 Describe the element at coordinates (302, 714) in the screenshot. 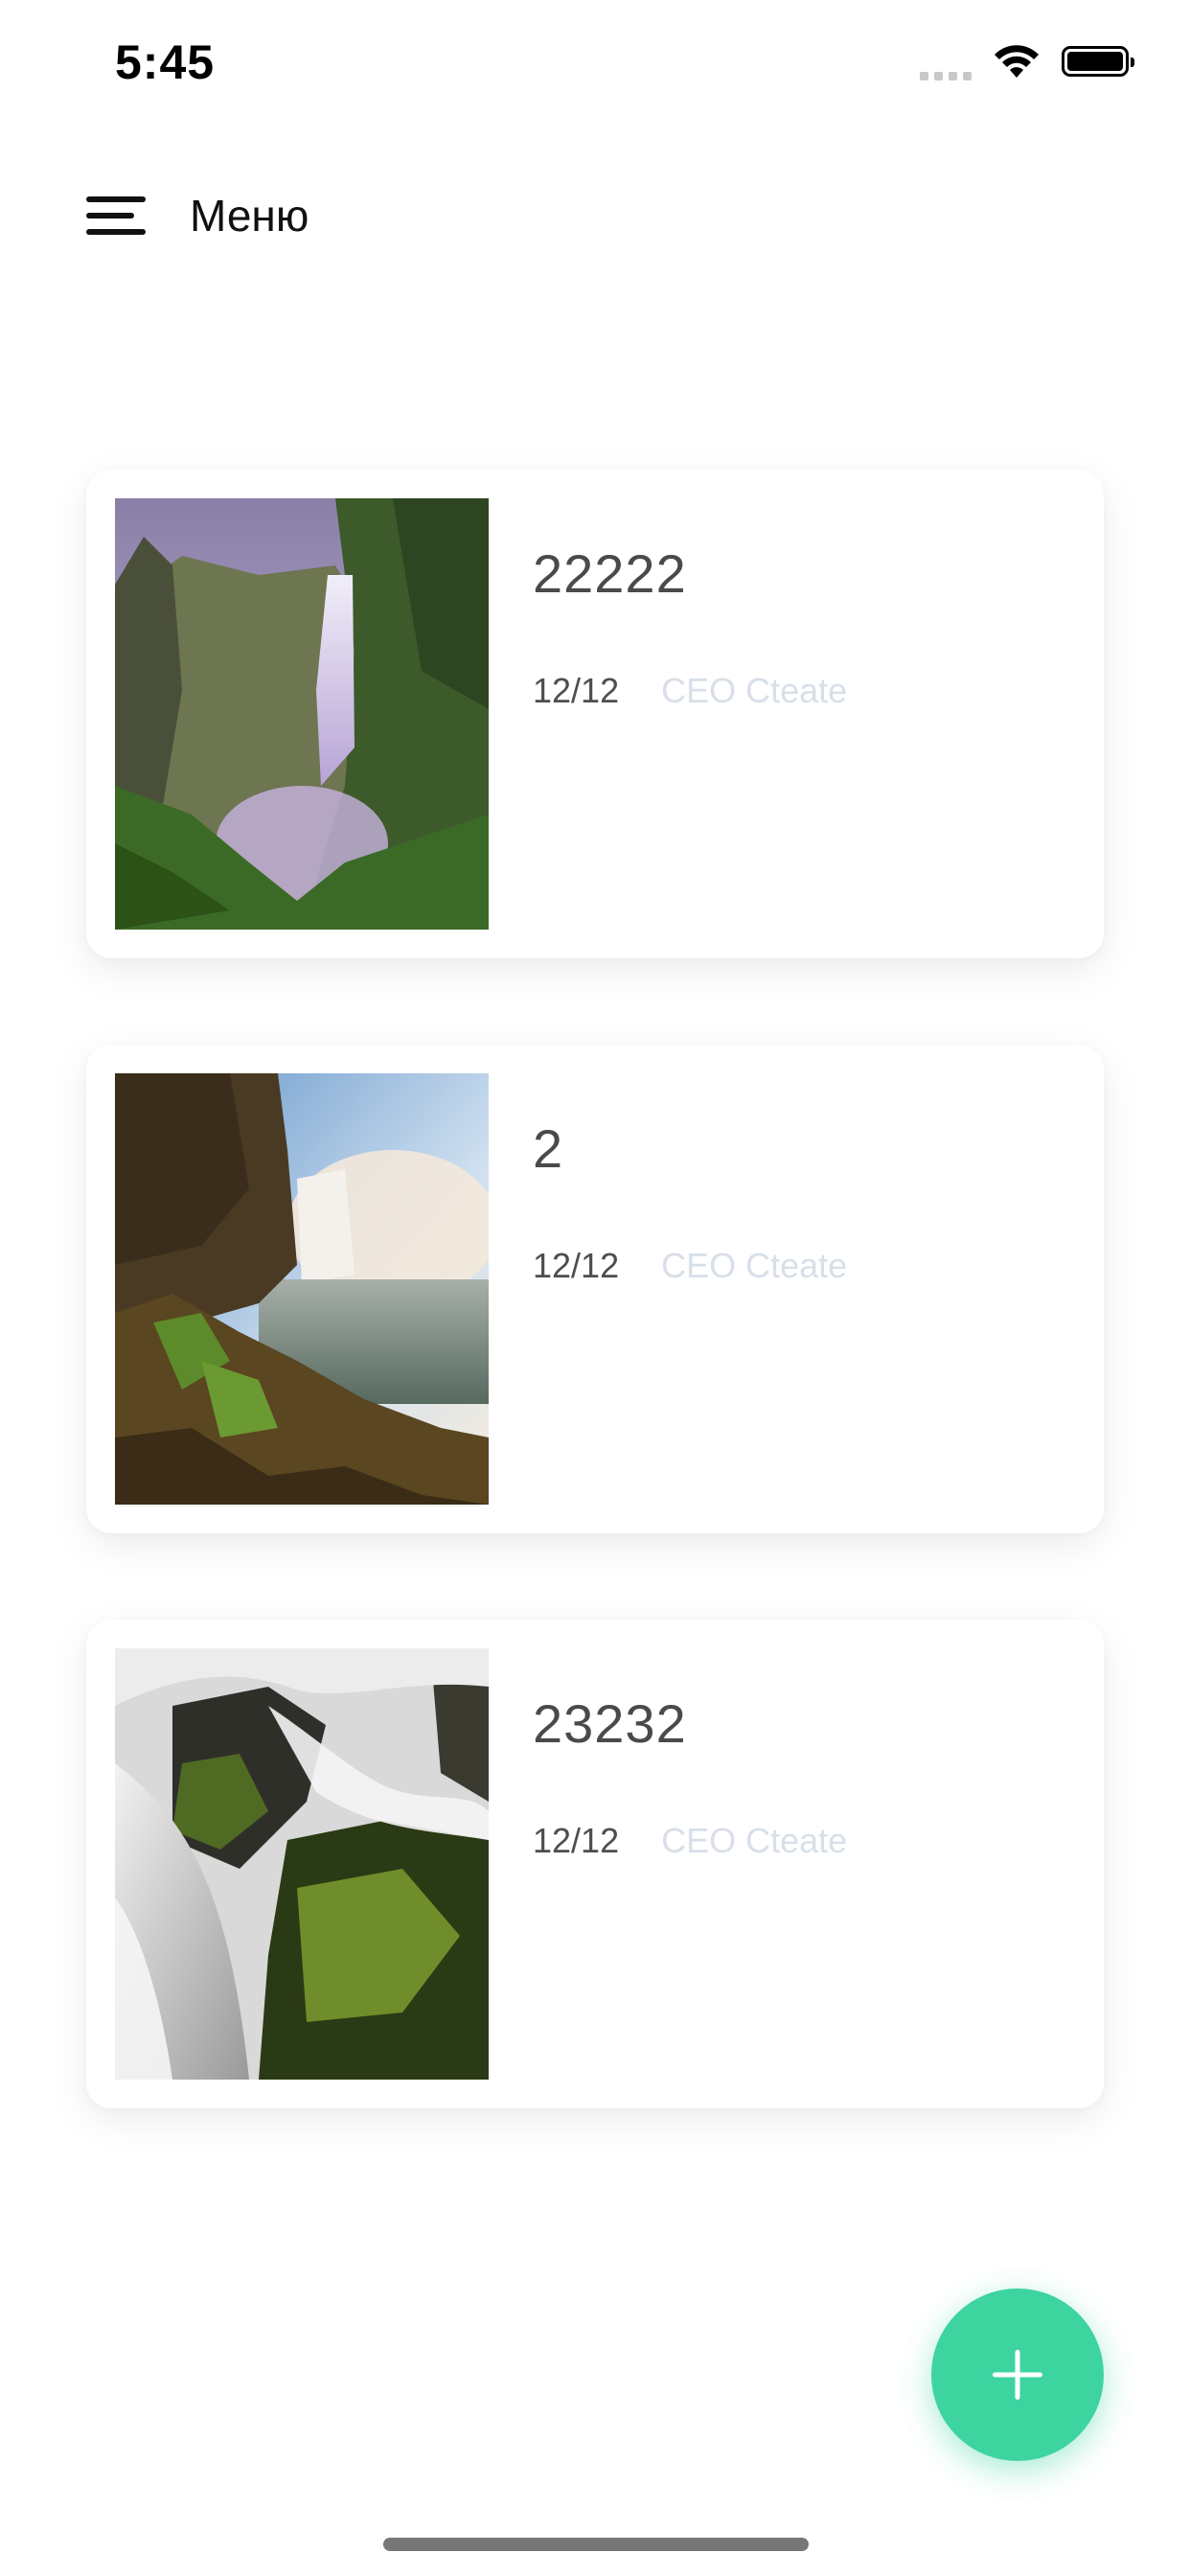

I see `waterfall-cliff-photo` at that location.